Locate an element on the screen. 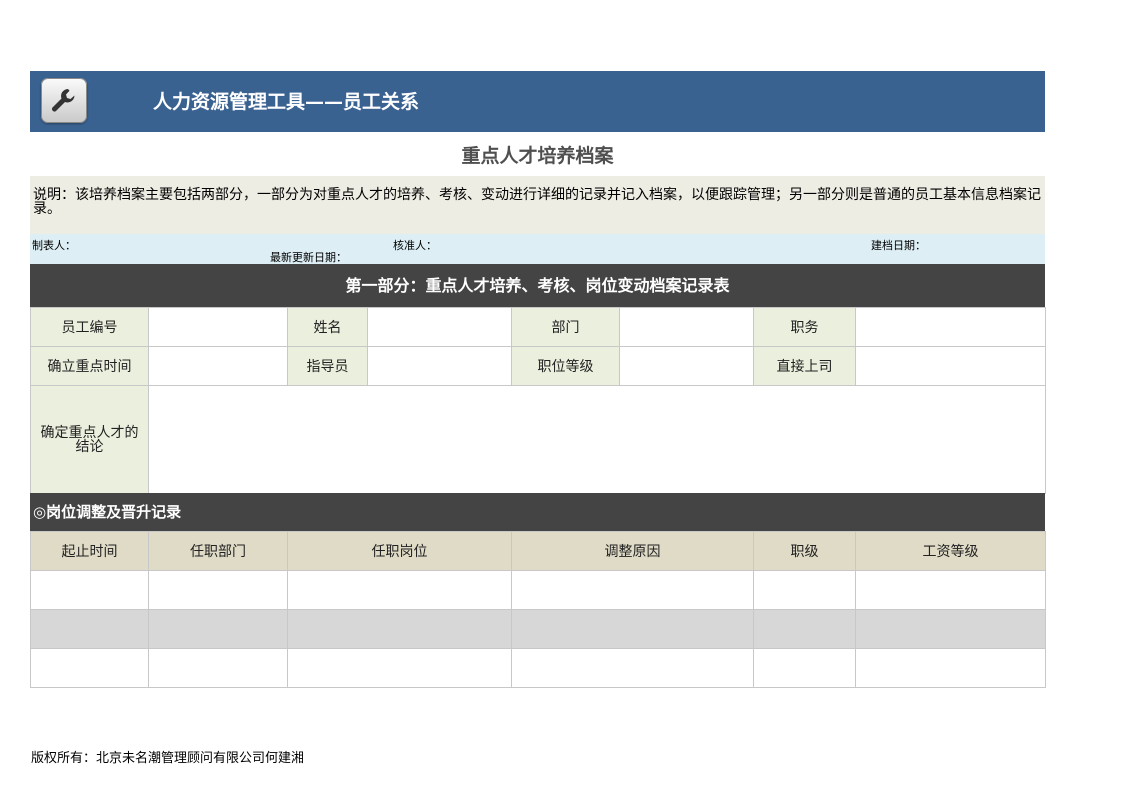 The height and width of the screenshot is (794, 1123). col-salary-grade: 工资等级 is located at coordinates (950, 551).